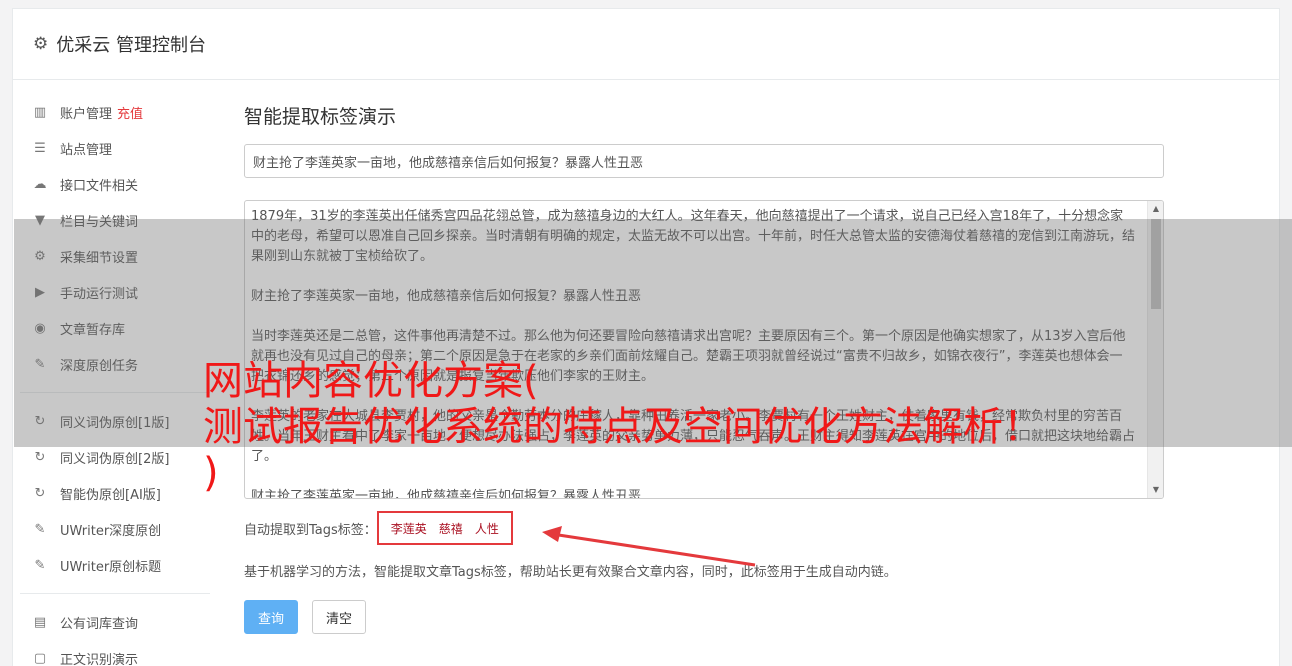 The width and height of the screenshot is (1292, 666). What do you see at coordinates (99, 366) in the screenshot?
I see `sidebar-item-label: 深度原创任务` at bounding box center [99, 366].